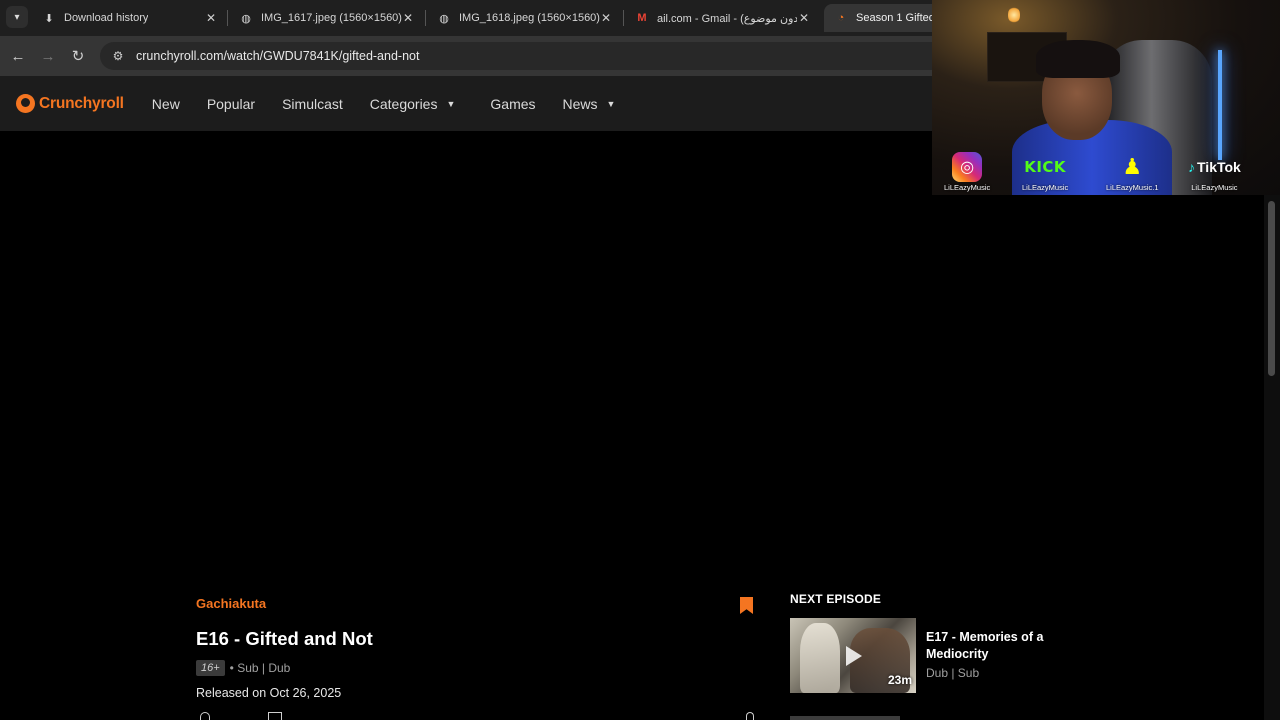 The image size is (1280, 720). What do you see at coordinates (118, 56) in the screenshot?
I see `site-info-icon: ⚙` at bounding box center [118, 56].